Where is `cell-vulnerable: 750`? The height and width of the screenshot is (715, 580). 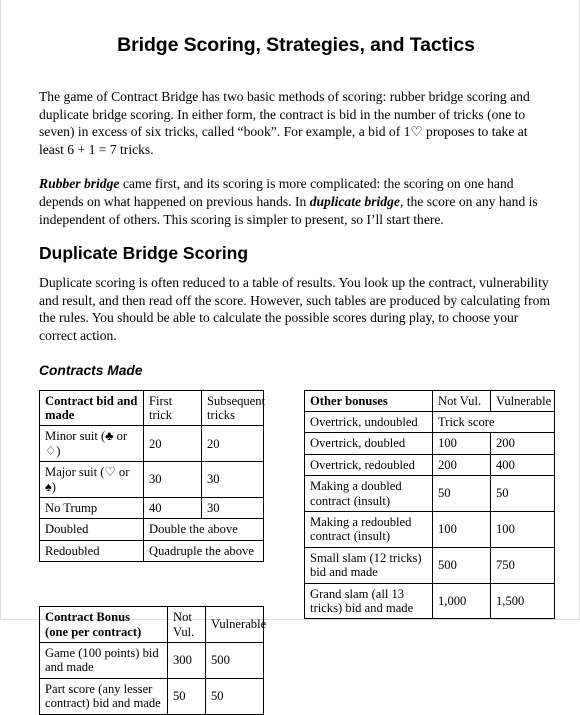 cell-vulnerable: 750 is located at coordinates (522, 565).